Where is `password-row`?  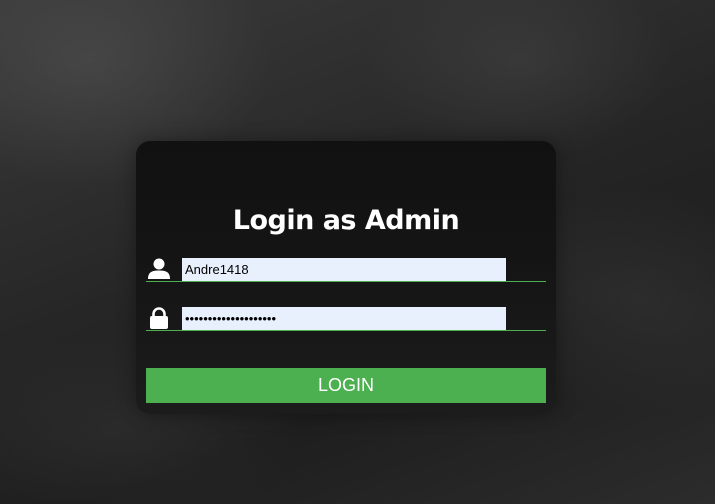 password-row is located at coordinates (346, 318).